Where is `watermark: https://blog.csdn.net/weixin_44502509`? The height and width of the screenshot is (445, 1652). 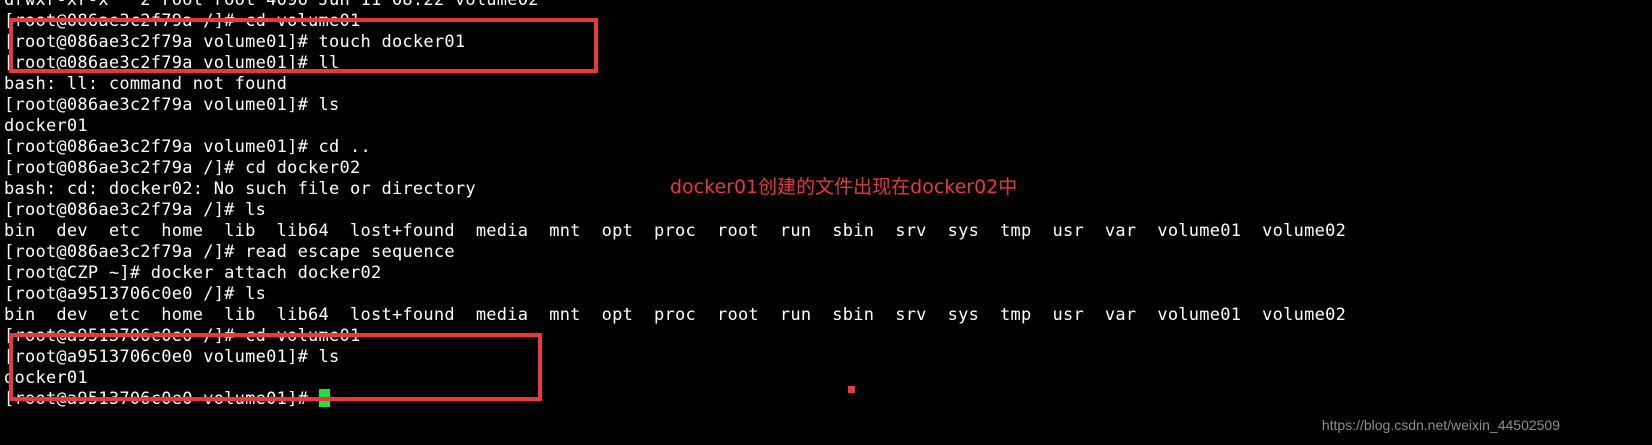
watermark: https://blog.csdn.net/weixin_44502509 is located at coordinates (1440, 425).